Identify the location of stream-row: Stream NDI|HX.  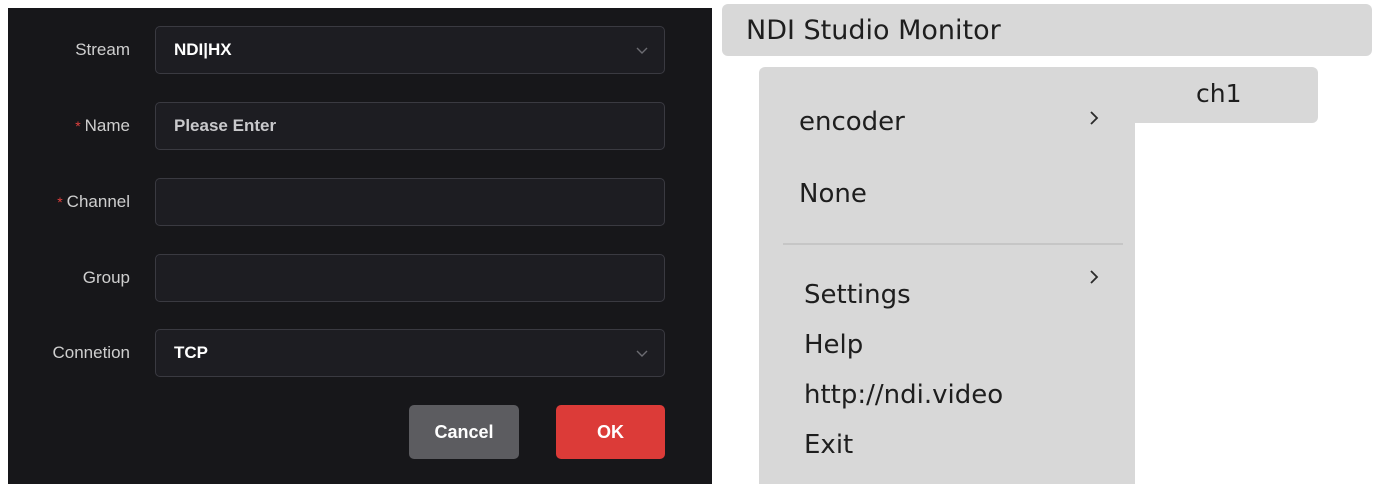
(360, 50).